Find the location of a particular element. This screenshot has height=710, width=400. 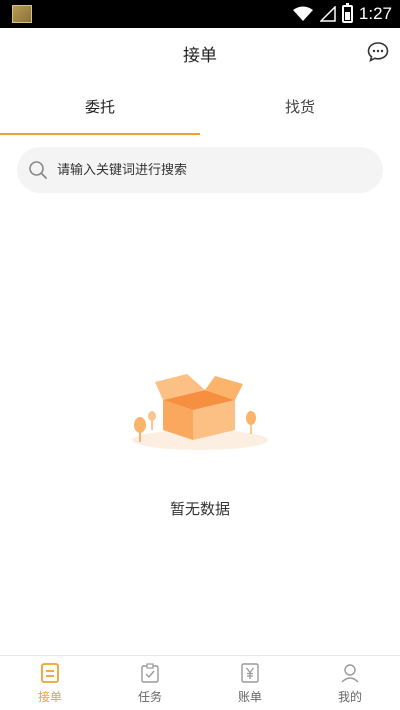

tab-entrust: 委托 is located at coordinates (100, 106).